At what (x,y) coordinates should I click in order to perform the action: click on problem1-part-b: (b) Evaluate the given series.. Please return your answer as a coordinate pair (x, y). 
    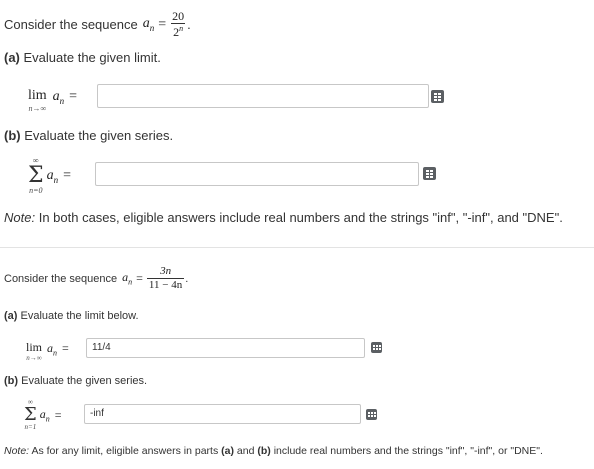
    Looking at the image, I should click on (88, 135).